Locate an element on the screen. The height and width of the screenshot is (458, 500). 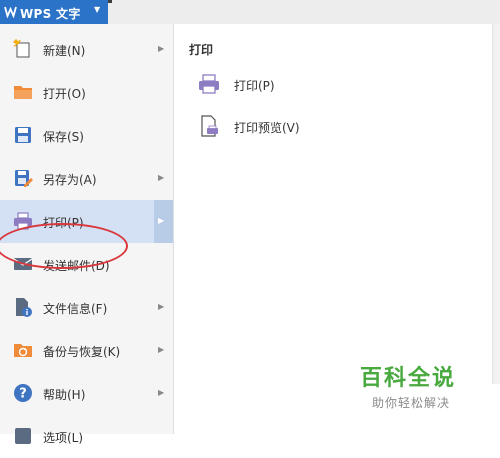
app-title: WPS 文字 is located at coordinates (50, 14).